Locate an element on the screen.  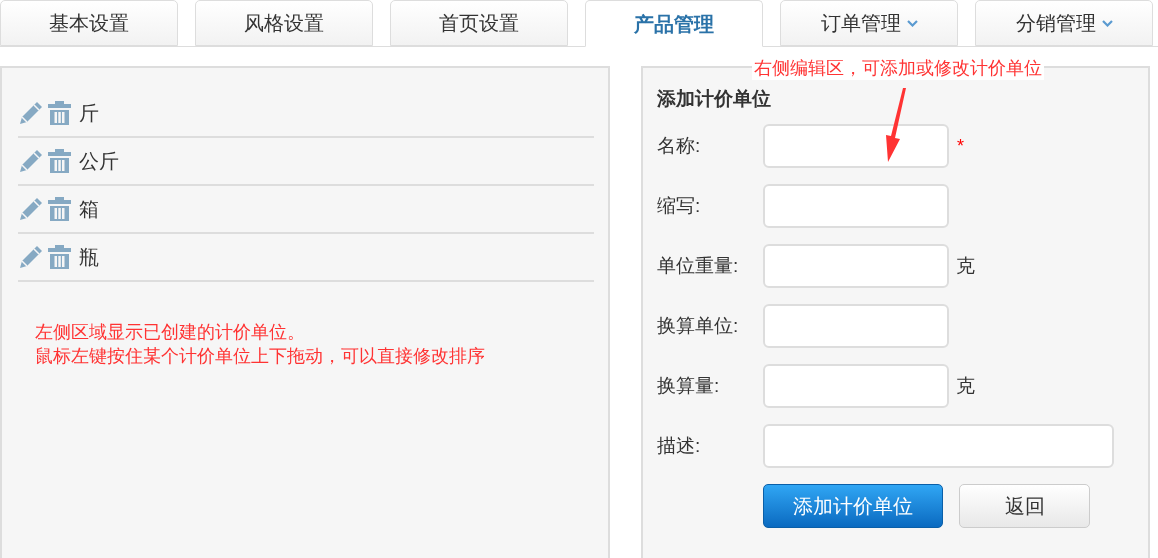
tab: 风格设置 is located at coordinates (284, 23).